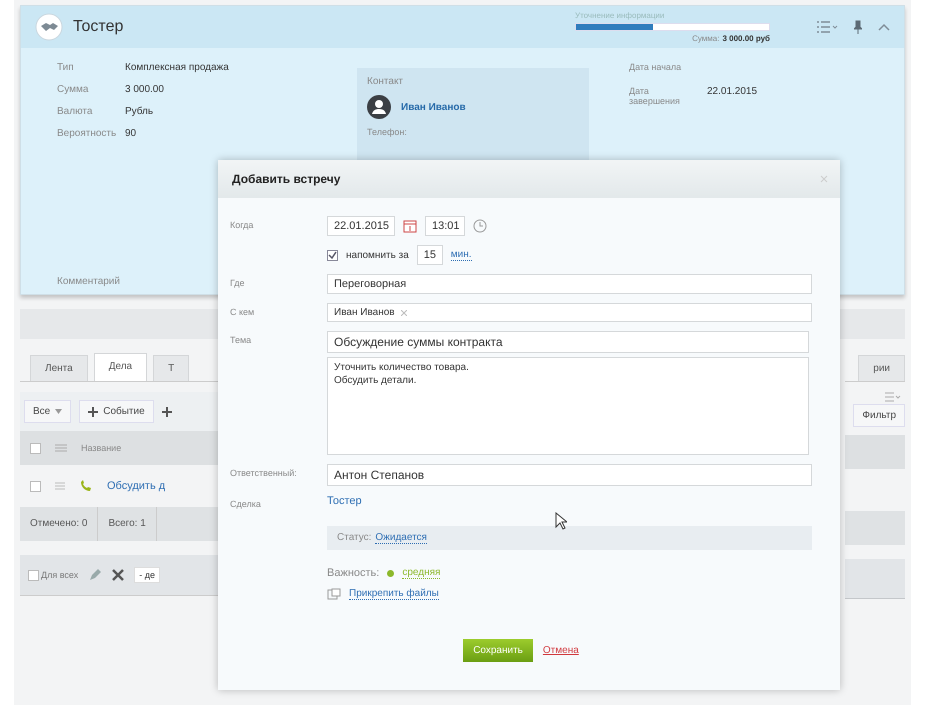  What do you see at coordinates (569, 475) in the screenshot?
I see `responsible-field: Антон Степанов` at bounding box center [569, 475].